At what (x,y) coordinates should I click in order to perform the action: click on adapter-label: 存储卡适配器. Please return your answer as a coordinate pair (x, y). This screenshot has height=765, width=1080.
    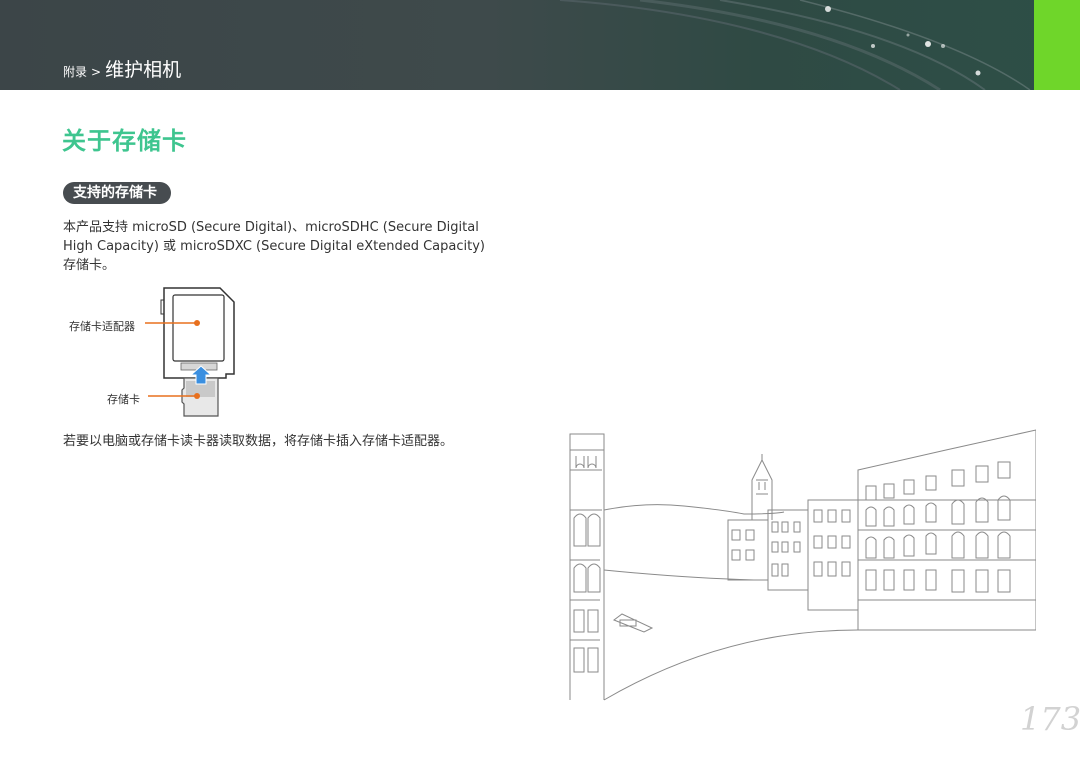
    Looking at the image, I should click on (102, 326).